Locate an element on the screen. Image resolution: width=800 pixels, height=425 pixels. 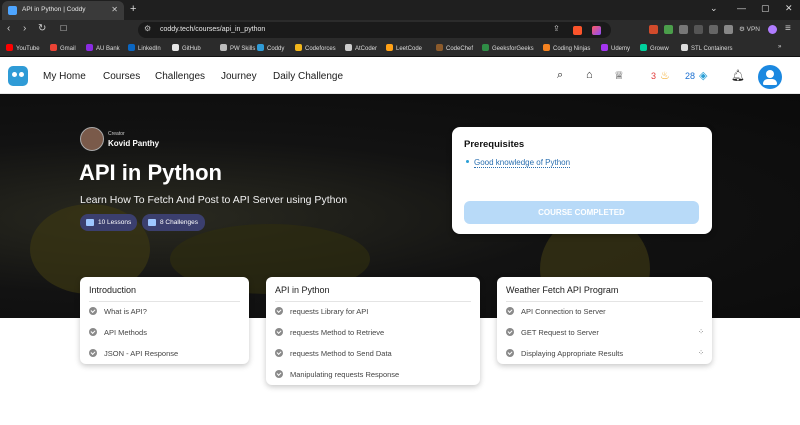
browser-tab: API in Python | Coddy ✕ is located at coordinates (63, 10).